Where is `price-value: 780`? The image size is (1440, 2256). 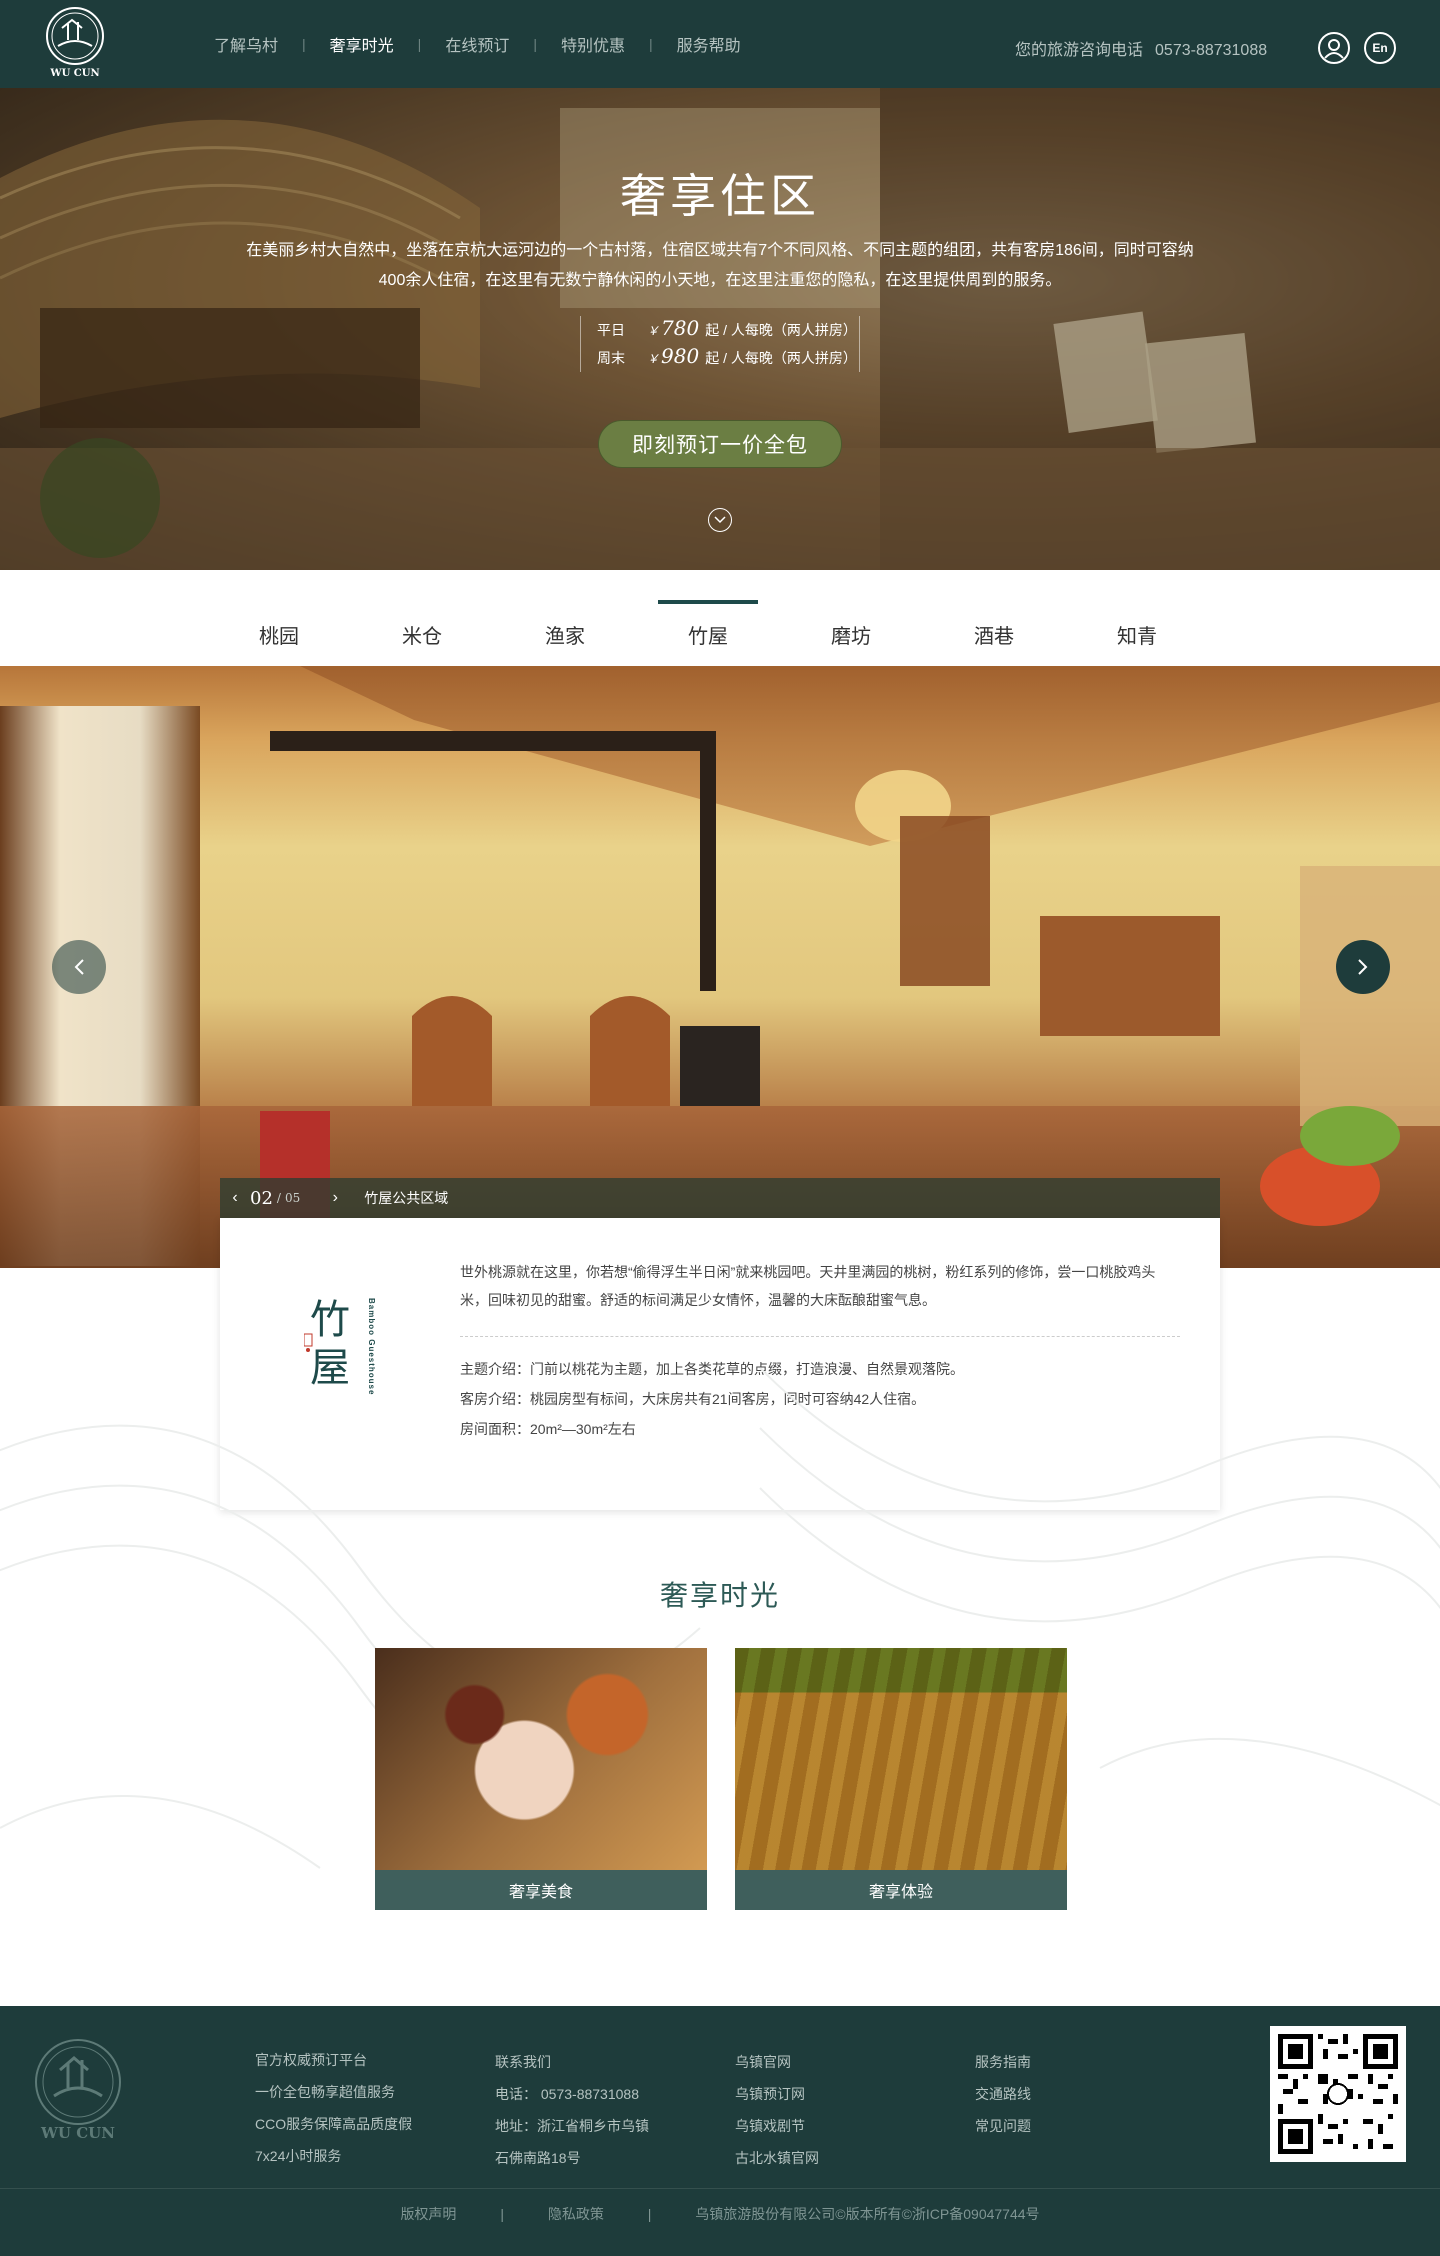
price-value: 780 is located at coordinates (680, 328).